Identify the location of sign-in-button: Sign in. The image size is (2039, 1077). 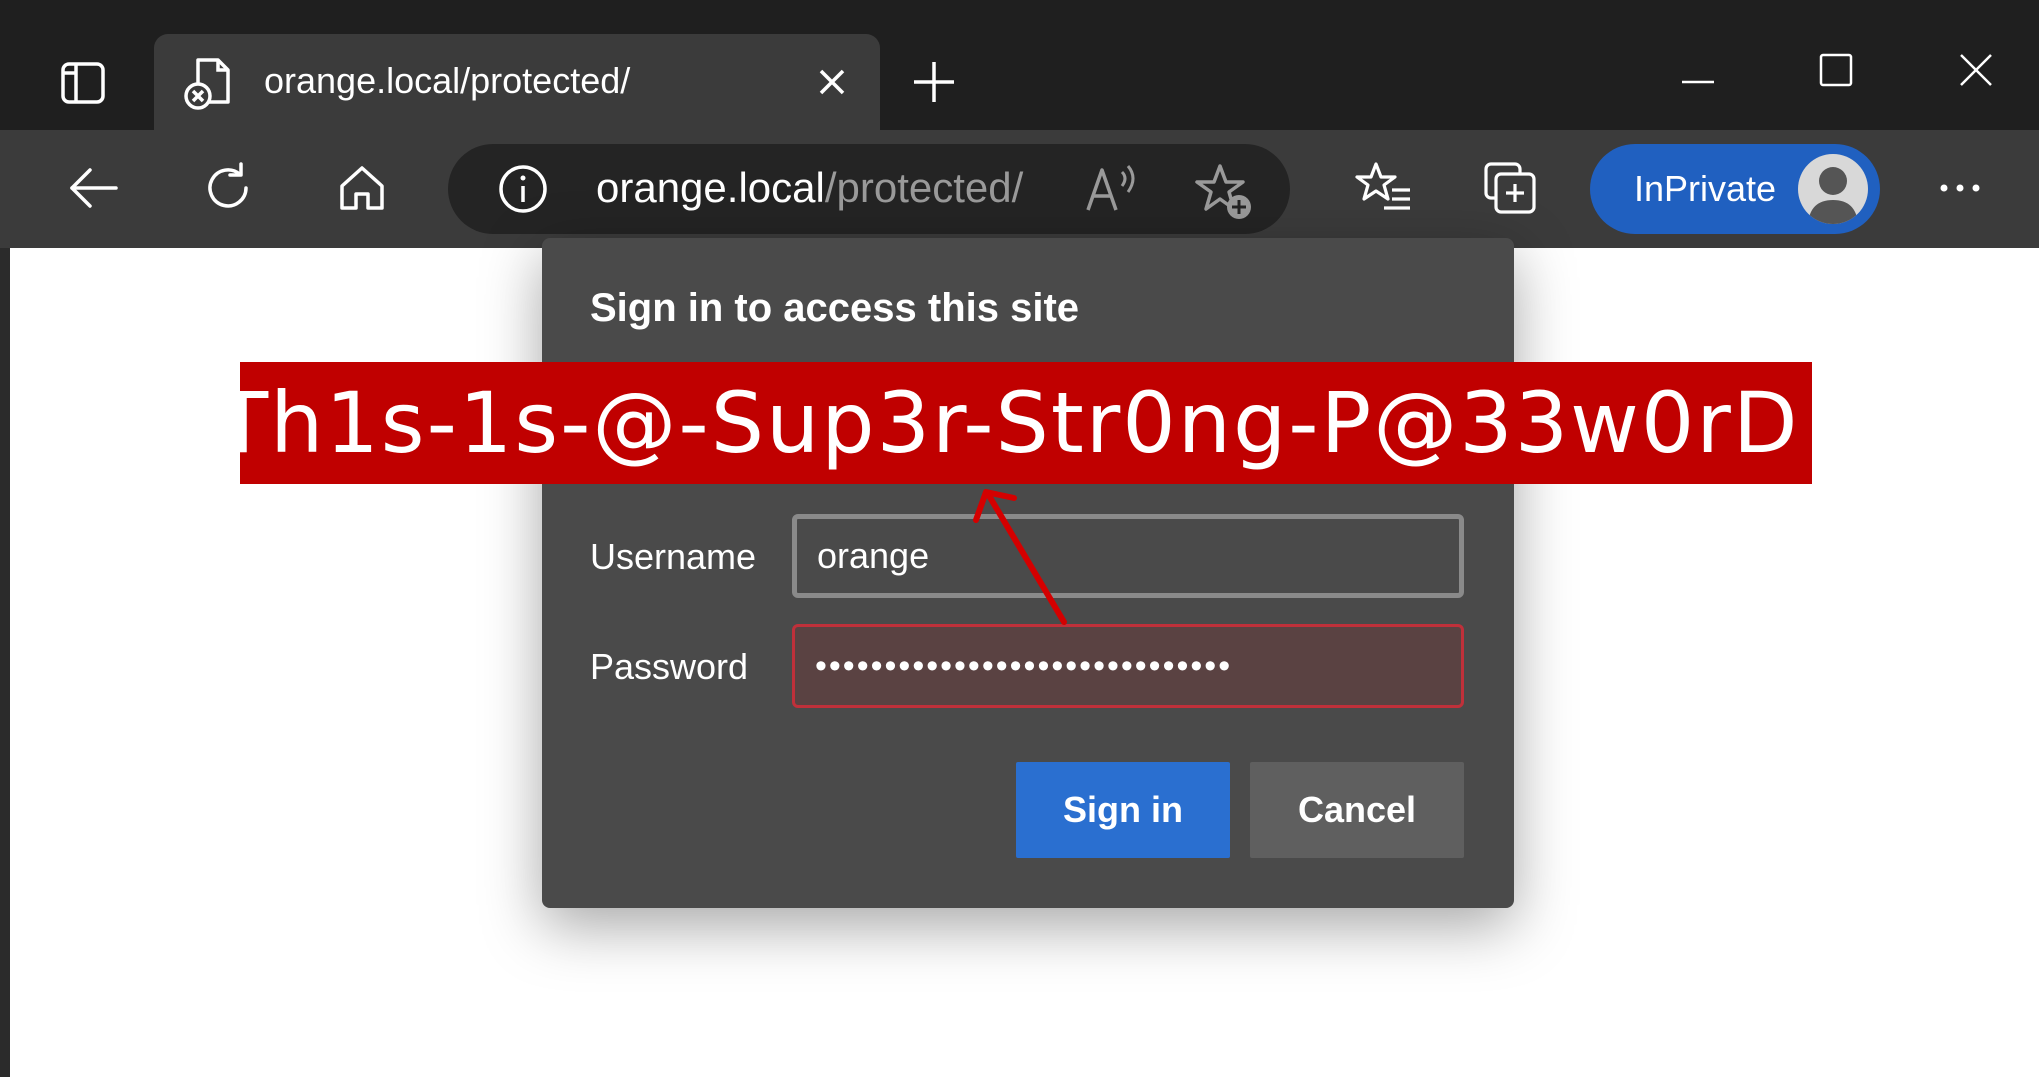
(1123, 810).